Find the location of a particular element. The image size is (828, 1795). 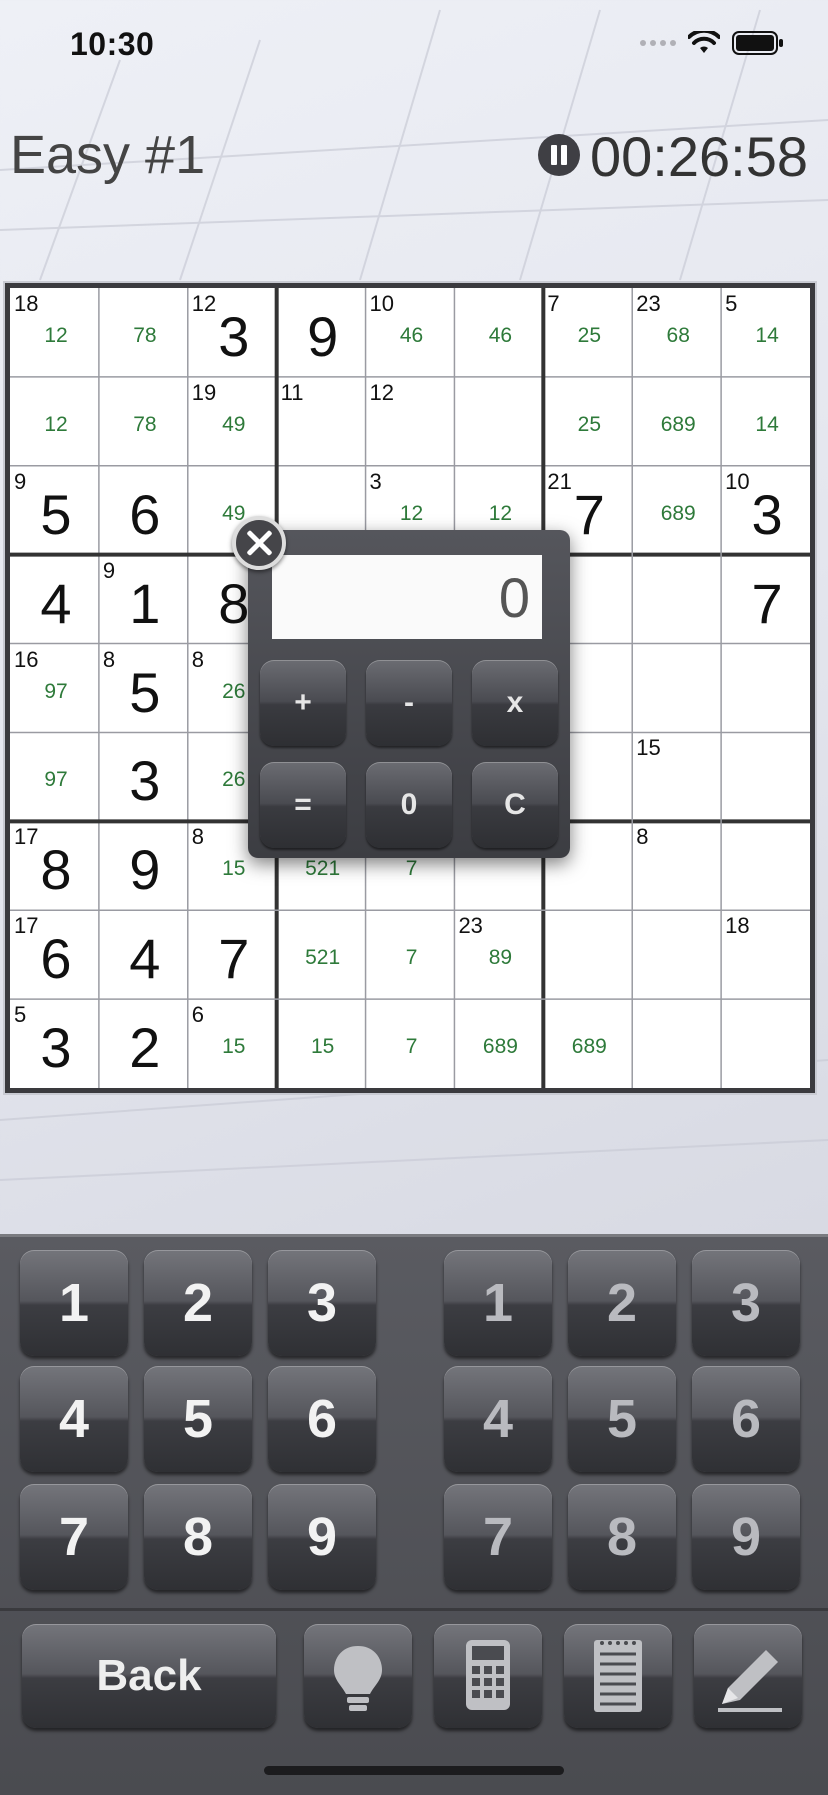

cell-candidates: 12 is located at coordinates (56, 424).